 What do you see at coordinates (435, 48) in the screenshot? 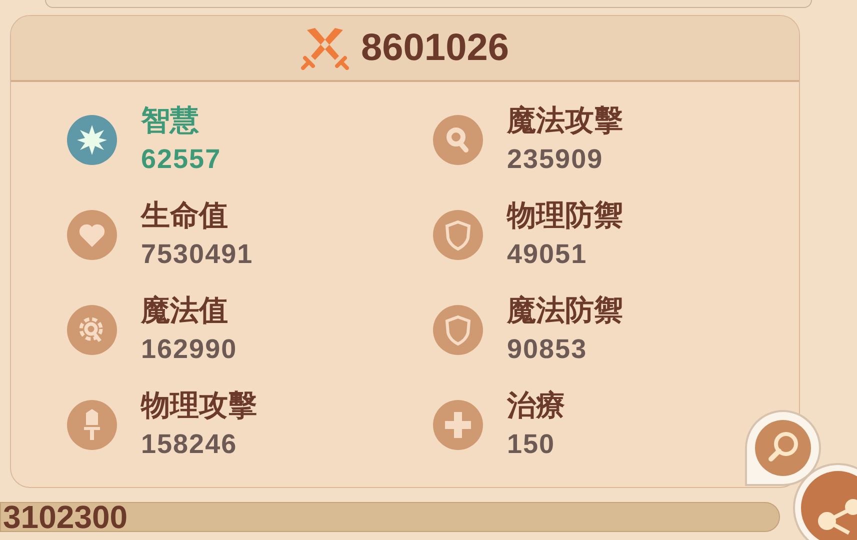
I see `power-value: 8601026` at bounding box center [435, 48].